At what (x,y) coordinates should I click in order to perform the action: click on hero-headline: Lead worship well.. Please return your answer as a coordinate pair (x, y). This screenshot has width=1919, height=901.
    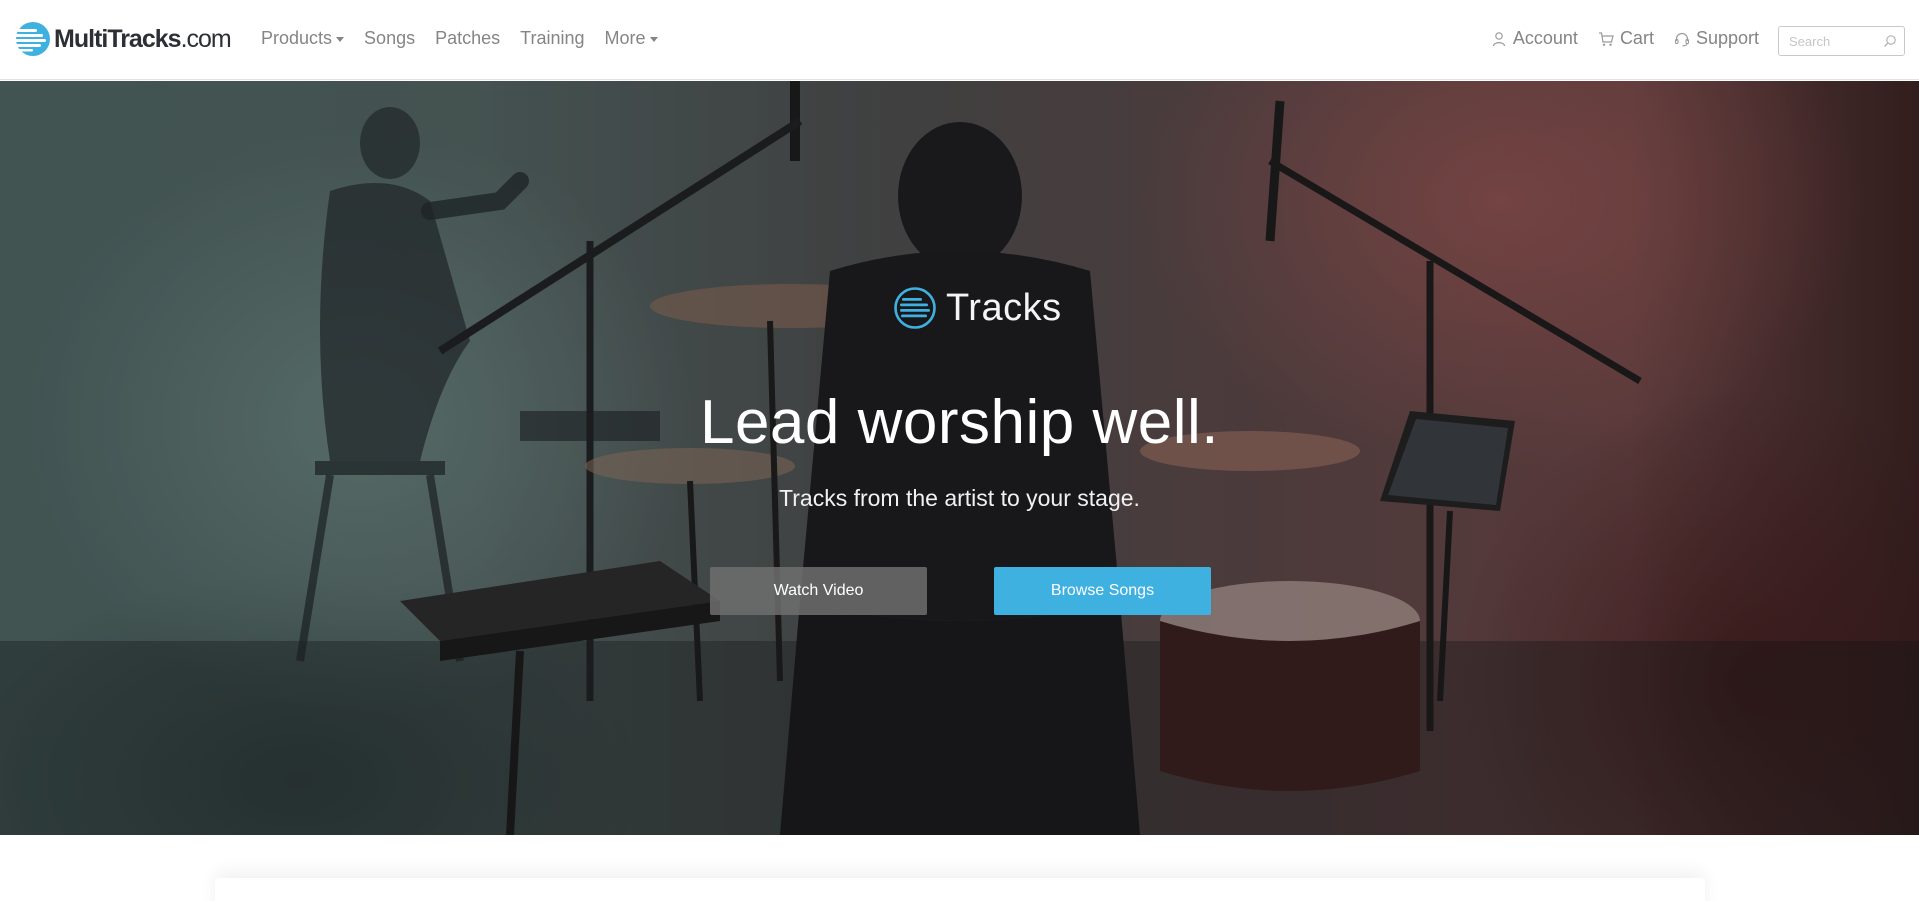
    Looking at the image, I should click on (959, 422).